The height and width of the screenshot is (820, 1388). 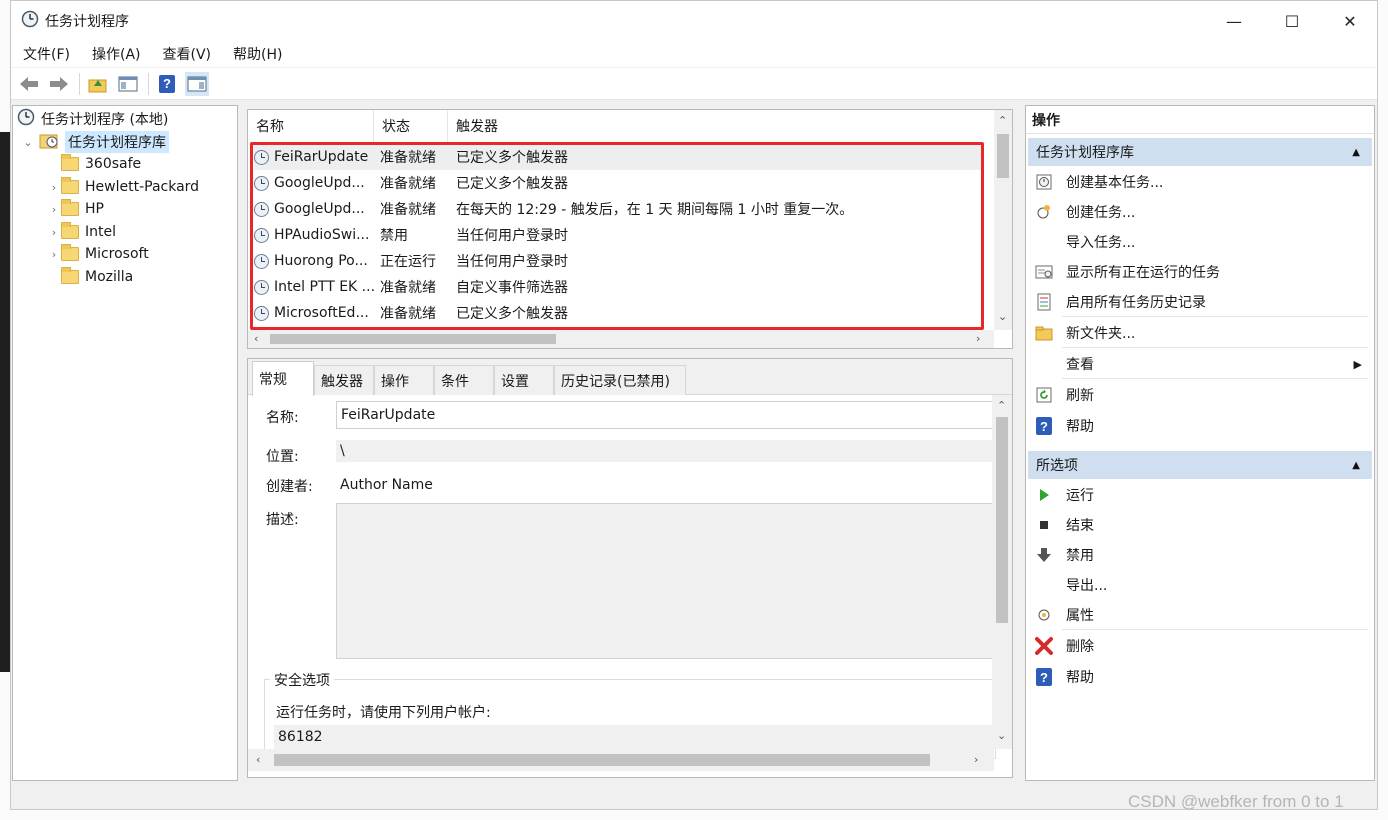 I want to click on divider, so click(x=1215, y=316).